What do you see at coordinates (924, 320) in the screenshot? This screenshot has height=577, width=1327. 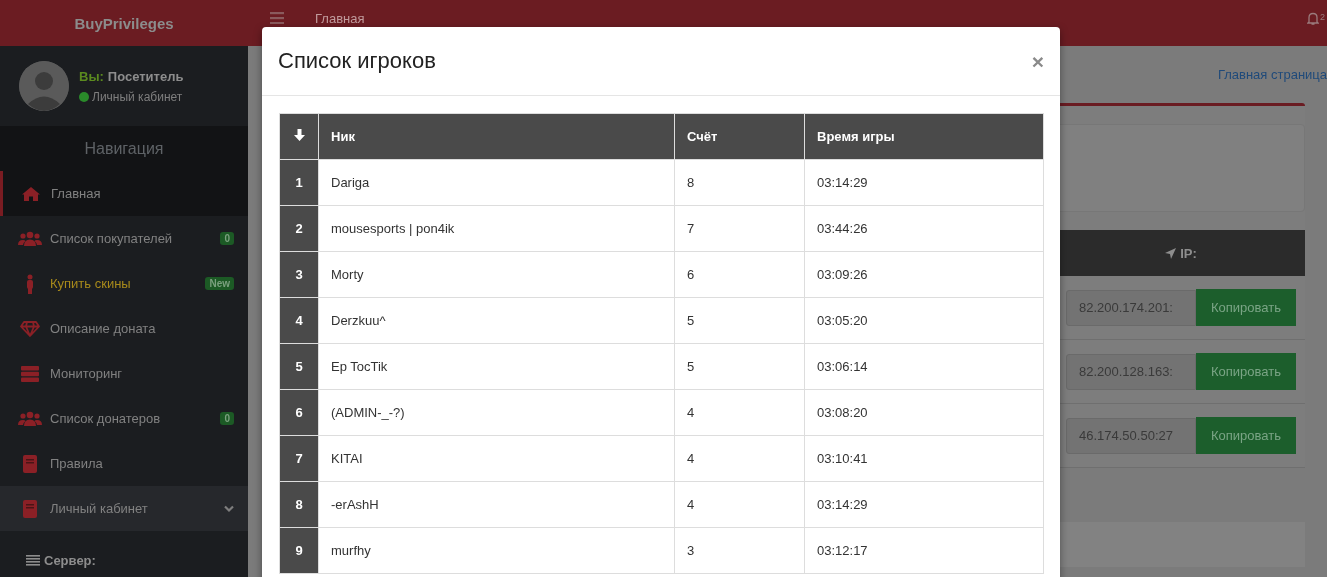 I see `time-cell: 03:05:20` at bounding box center [924, 320].